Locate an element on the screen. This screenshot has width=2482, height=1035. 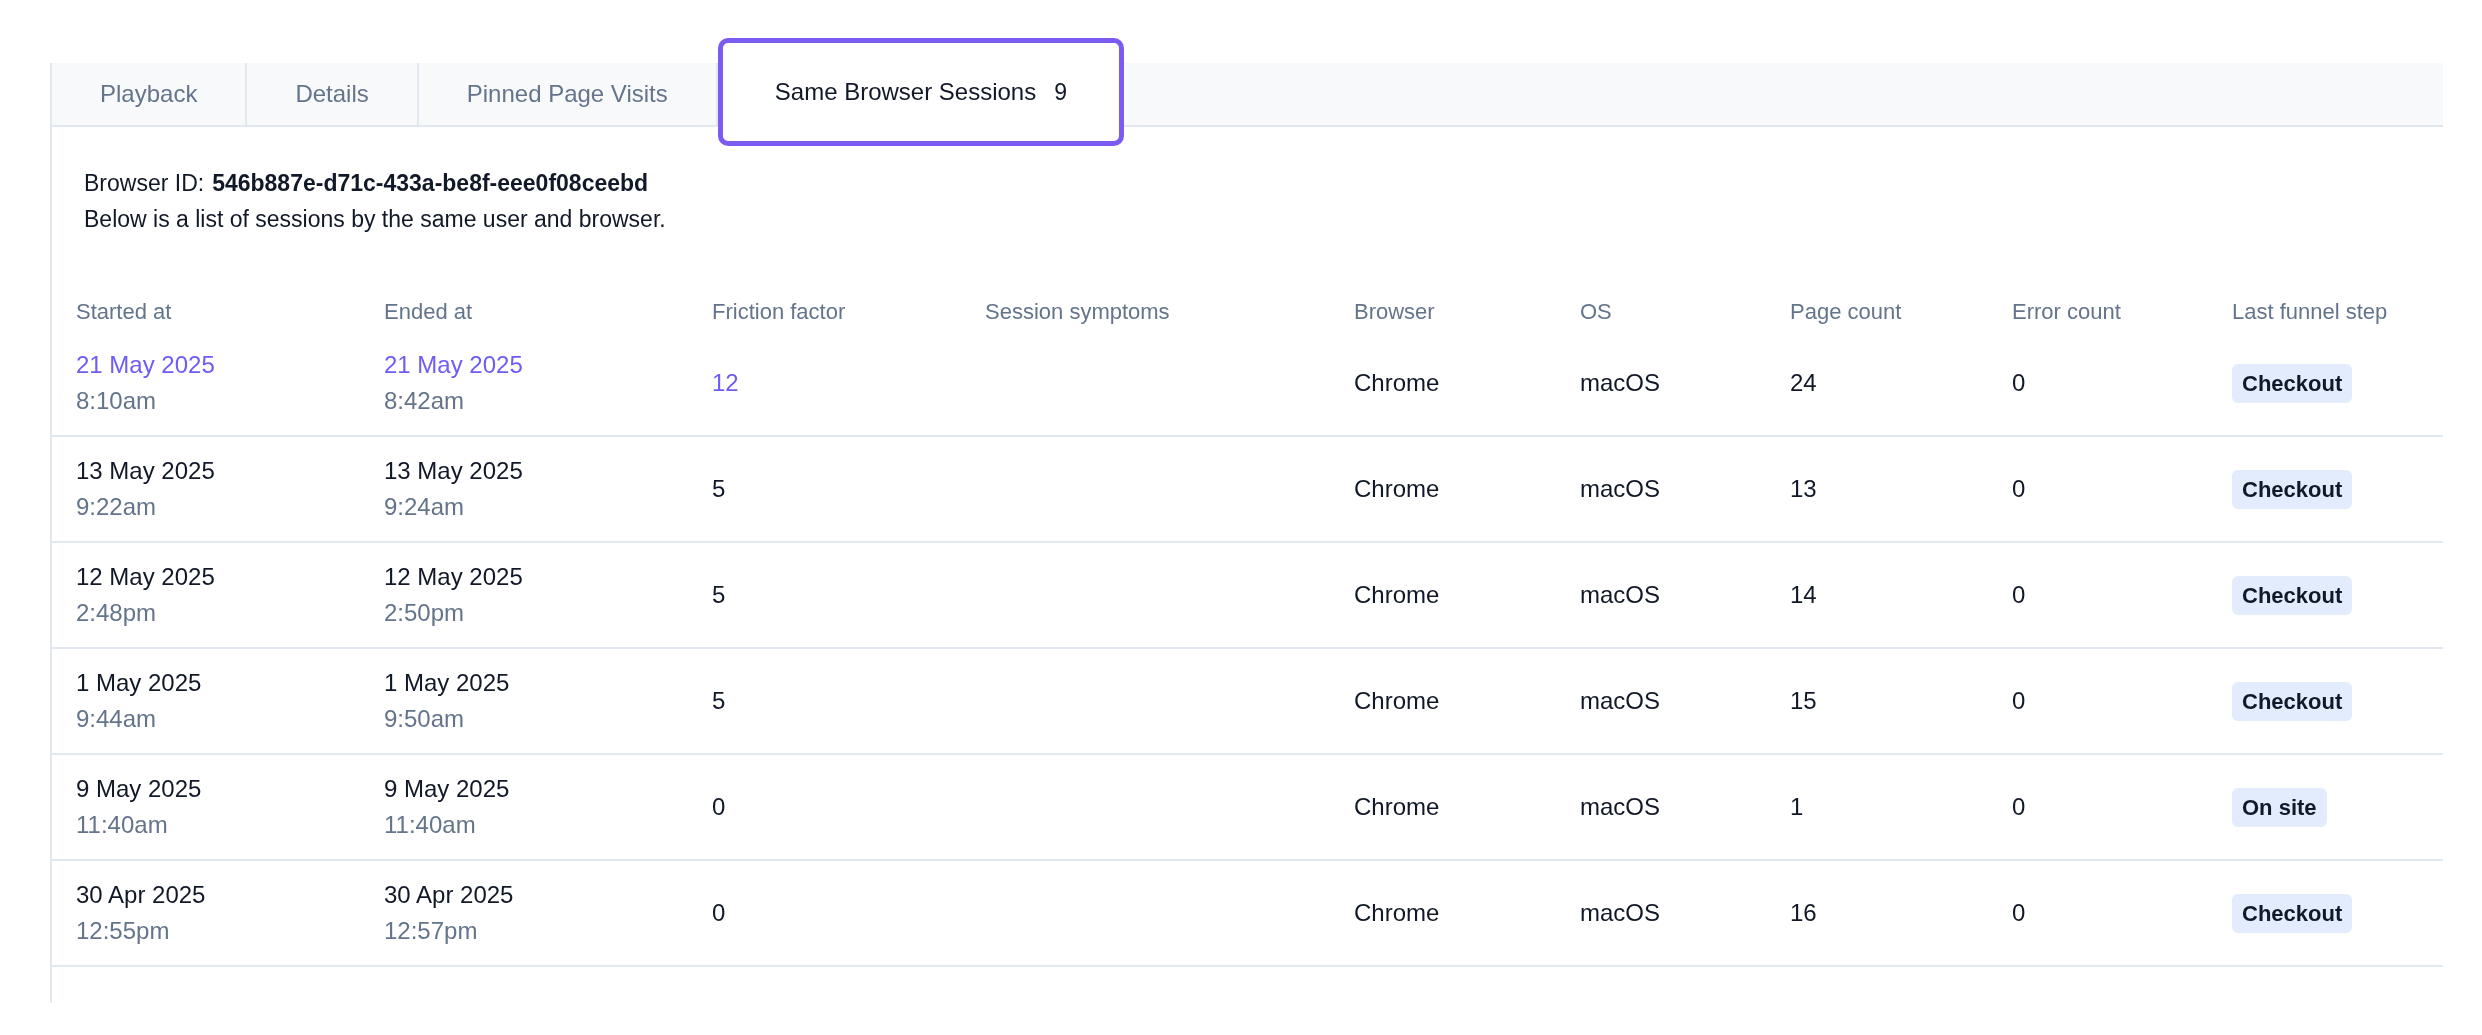
tab: Details is located at coordinates (333, 94).